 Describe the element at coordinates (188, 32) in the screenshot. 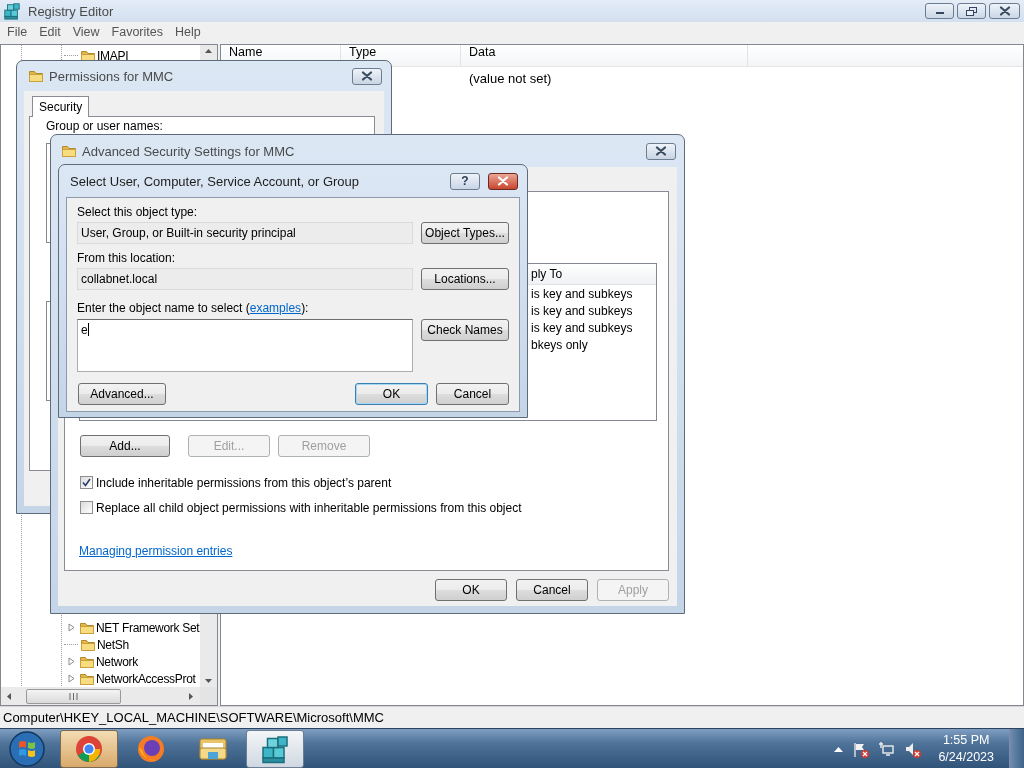

I see `menu-item: Help` at that location.